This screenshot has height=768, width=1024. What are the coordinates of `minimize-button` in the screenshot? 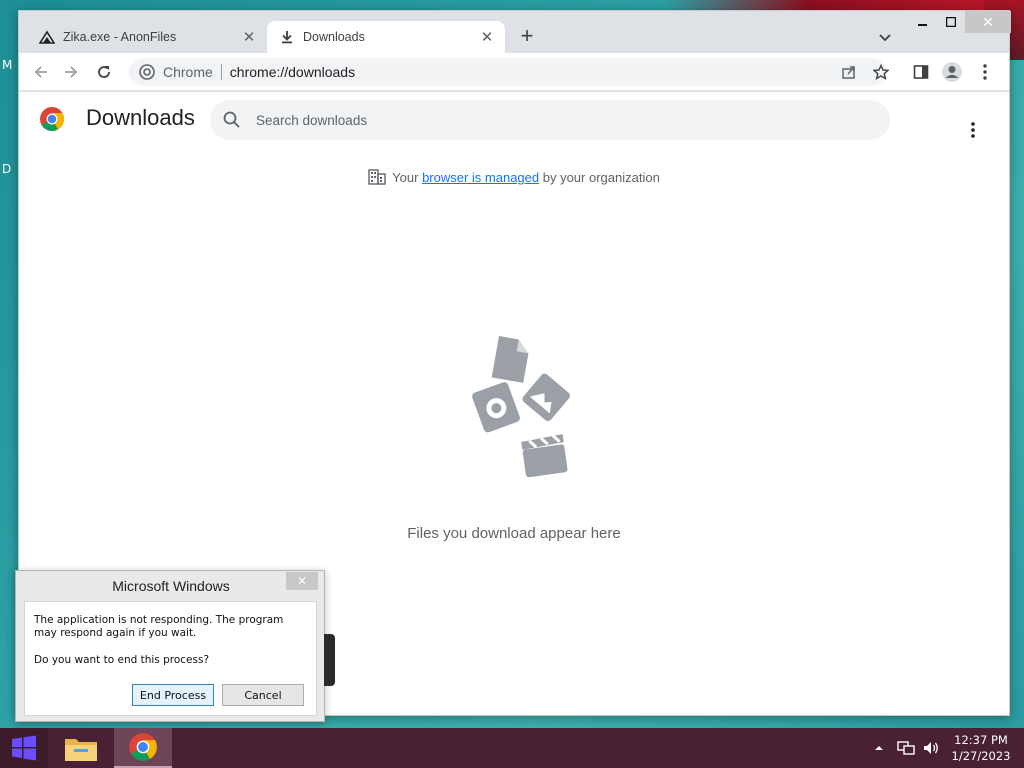 It's located at (923, 22).